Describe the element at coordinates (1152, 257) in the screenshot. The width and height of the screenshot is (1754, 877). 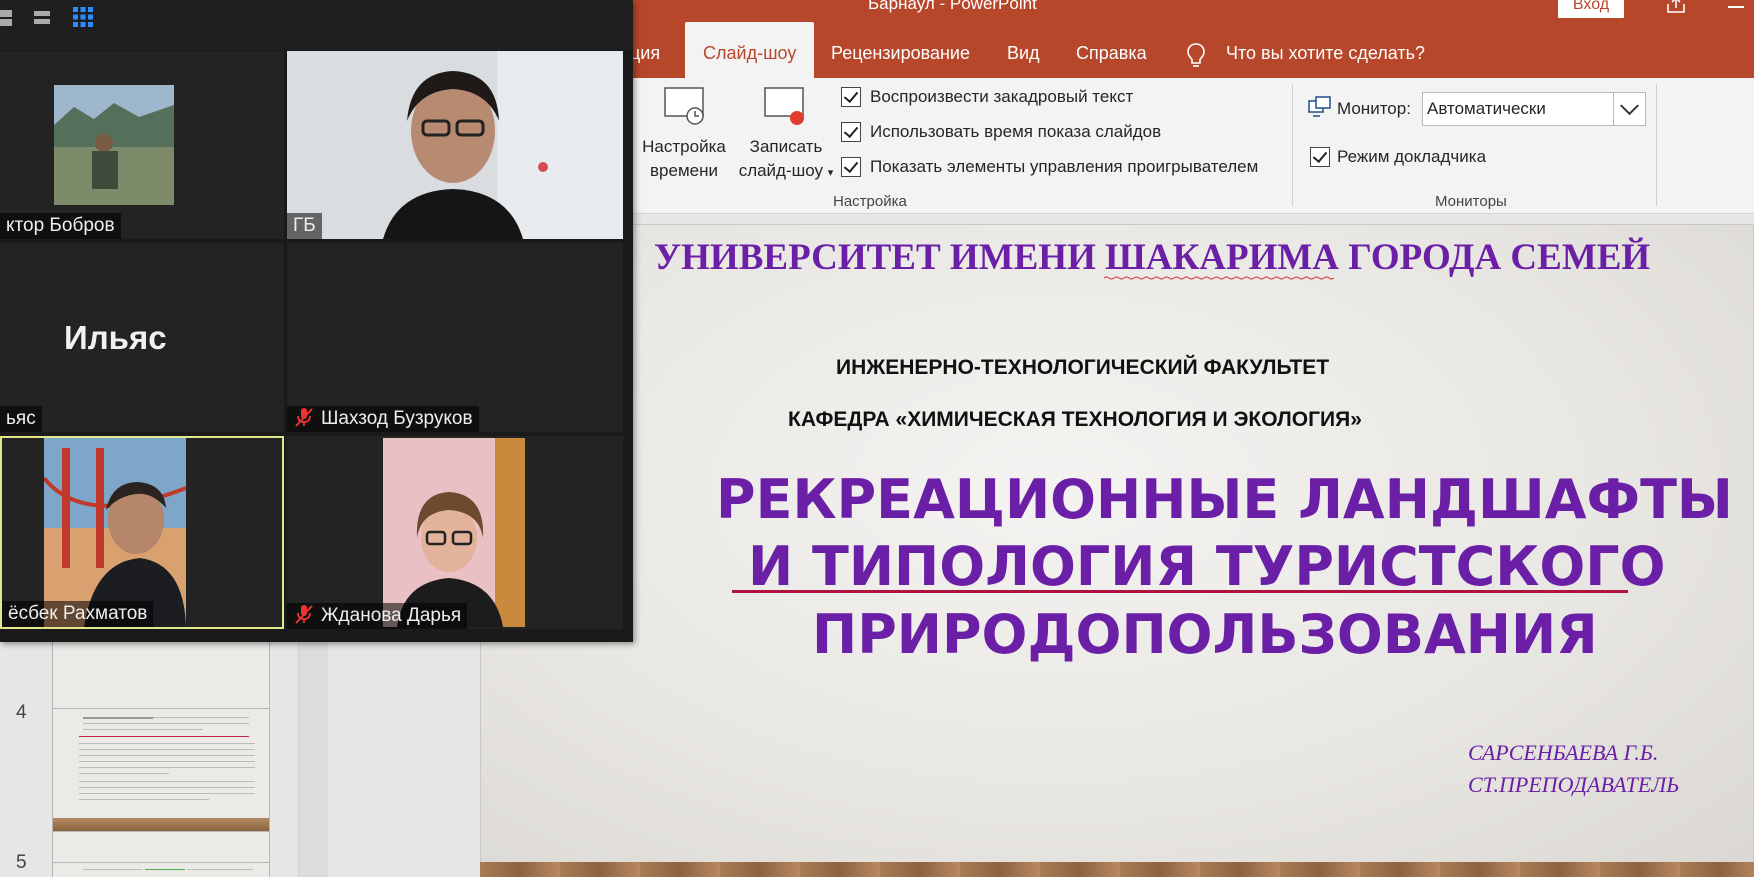
I see `slide-university-title: УНИВЕРСИТЕТ ИМЕНИ ШАКАРИМА ГОРОДА СЕМЕЙ` at that location.